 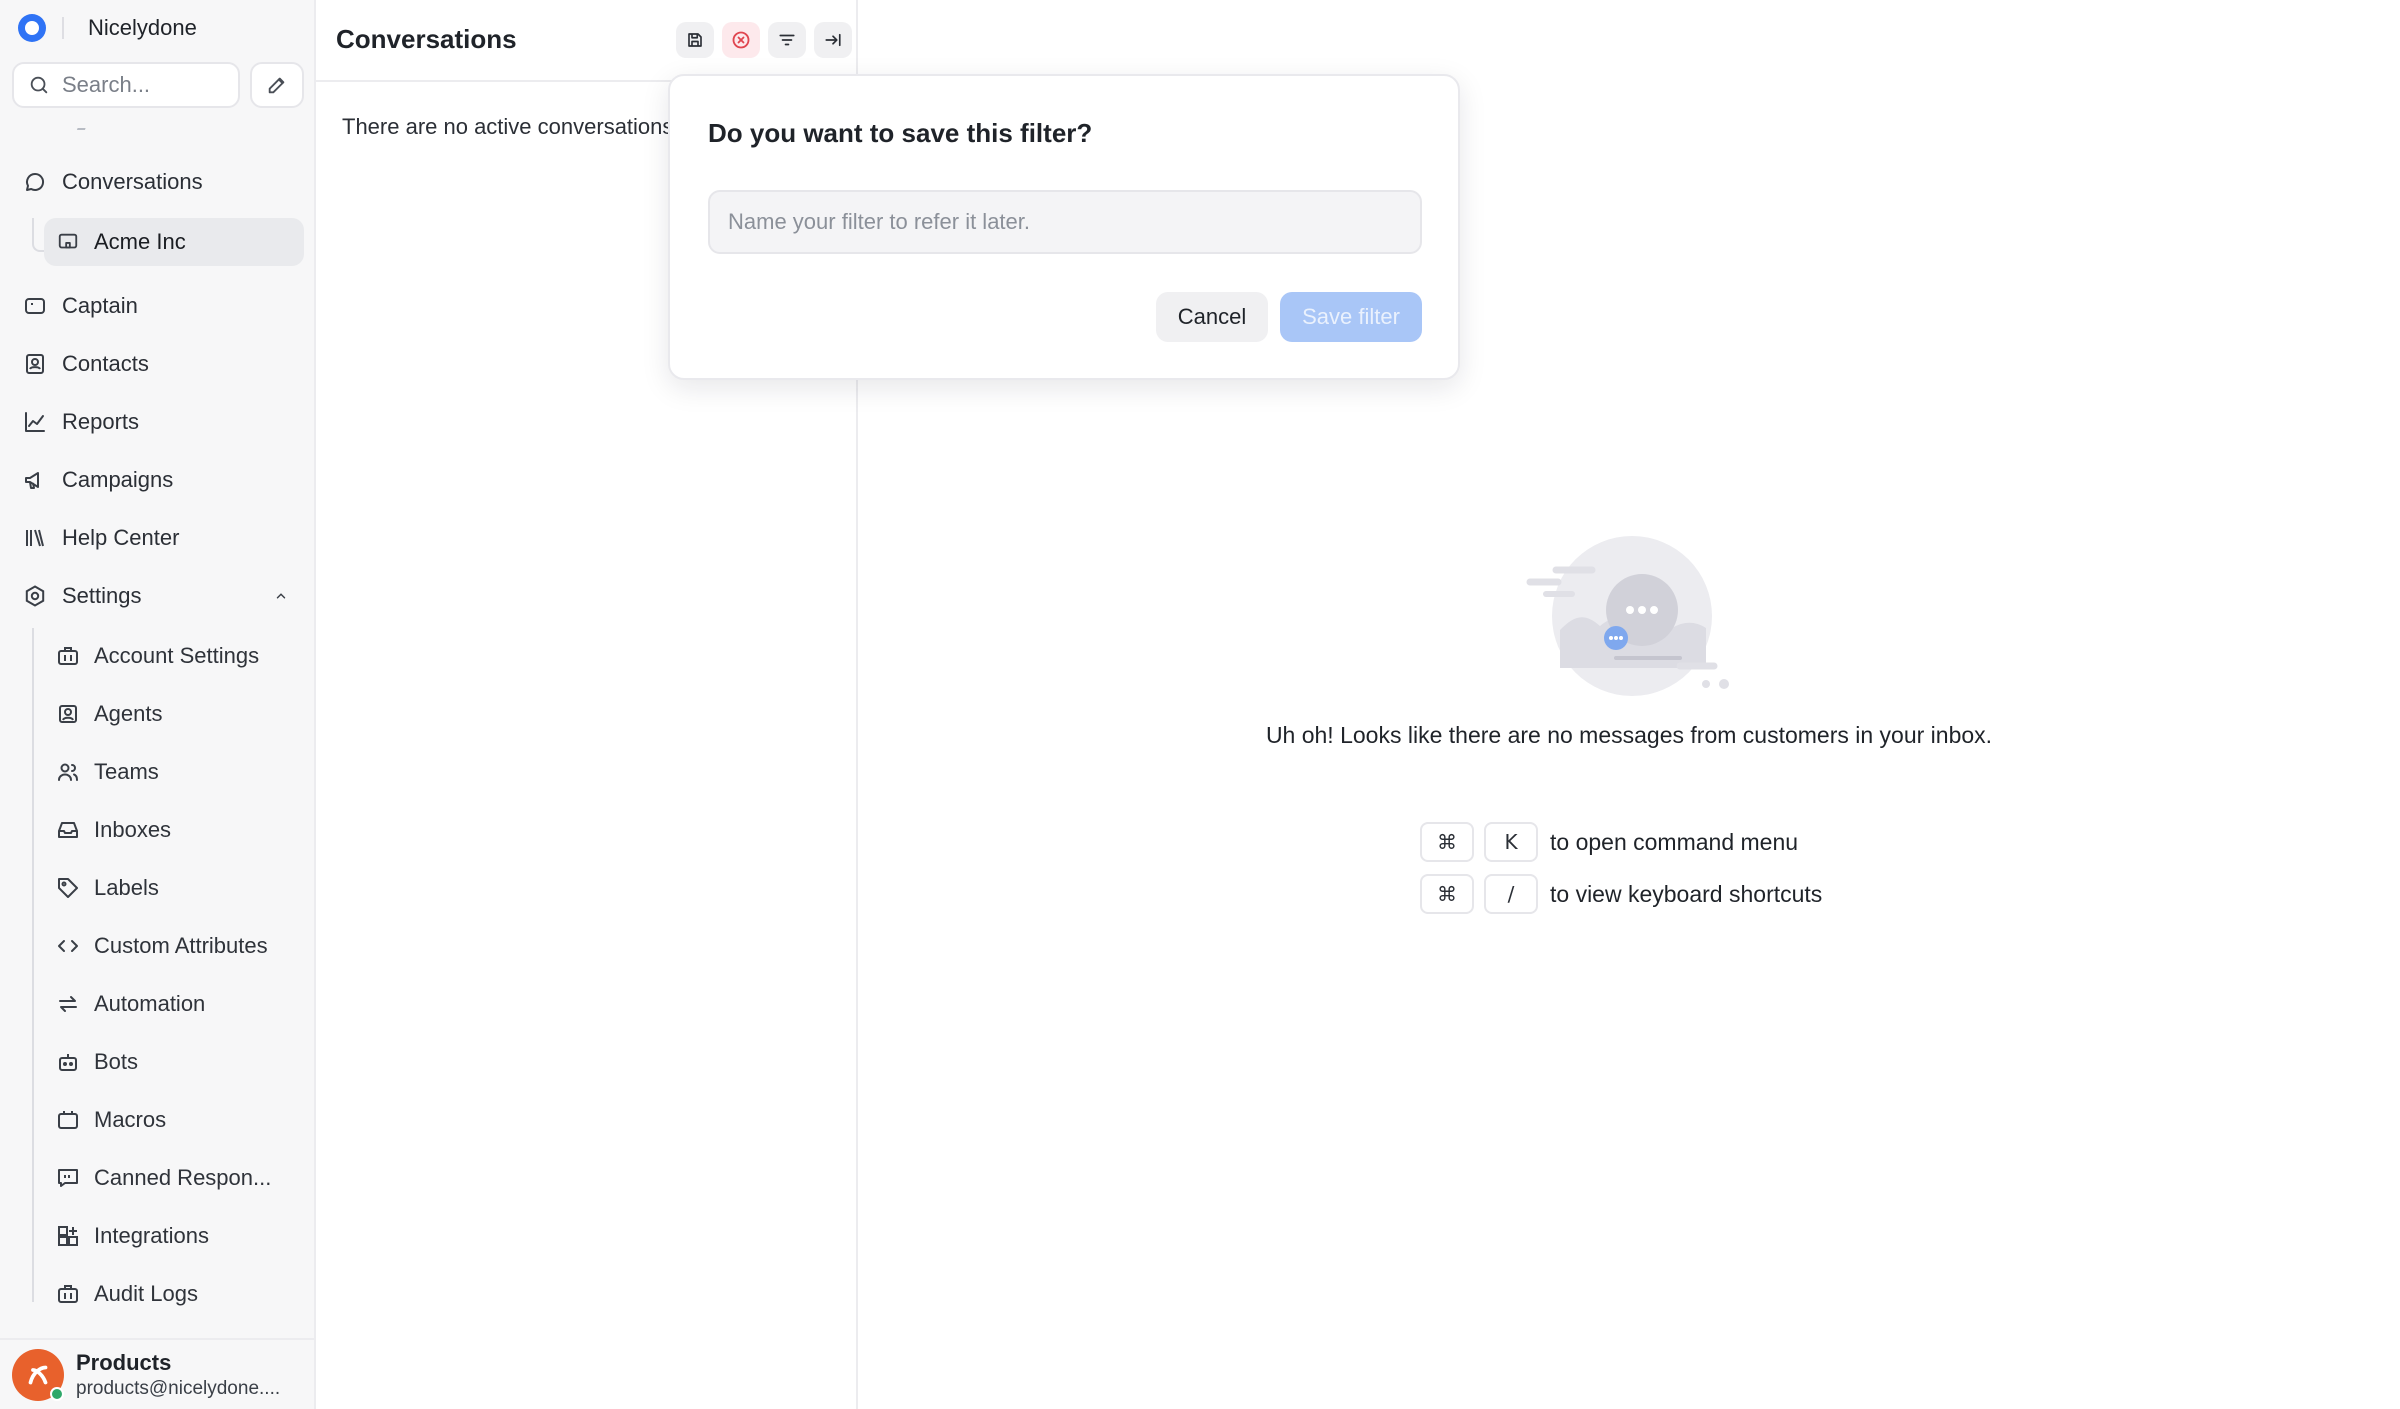 What do you see at coordinates (1674, 841) in the screenshot?
I see `shortcut-description: to open command menu` at bounding box center [1674, 841].